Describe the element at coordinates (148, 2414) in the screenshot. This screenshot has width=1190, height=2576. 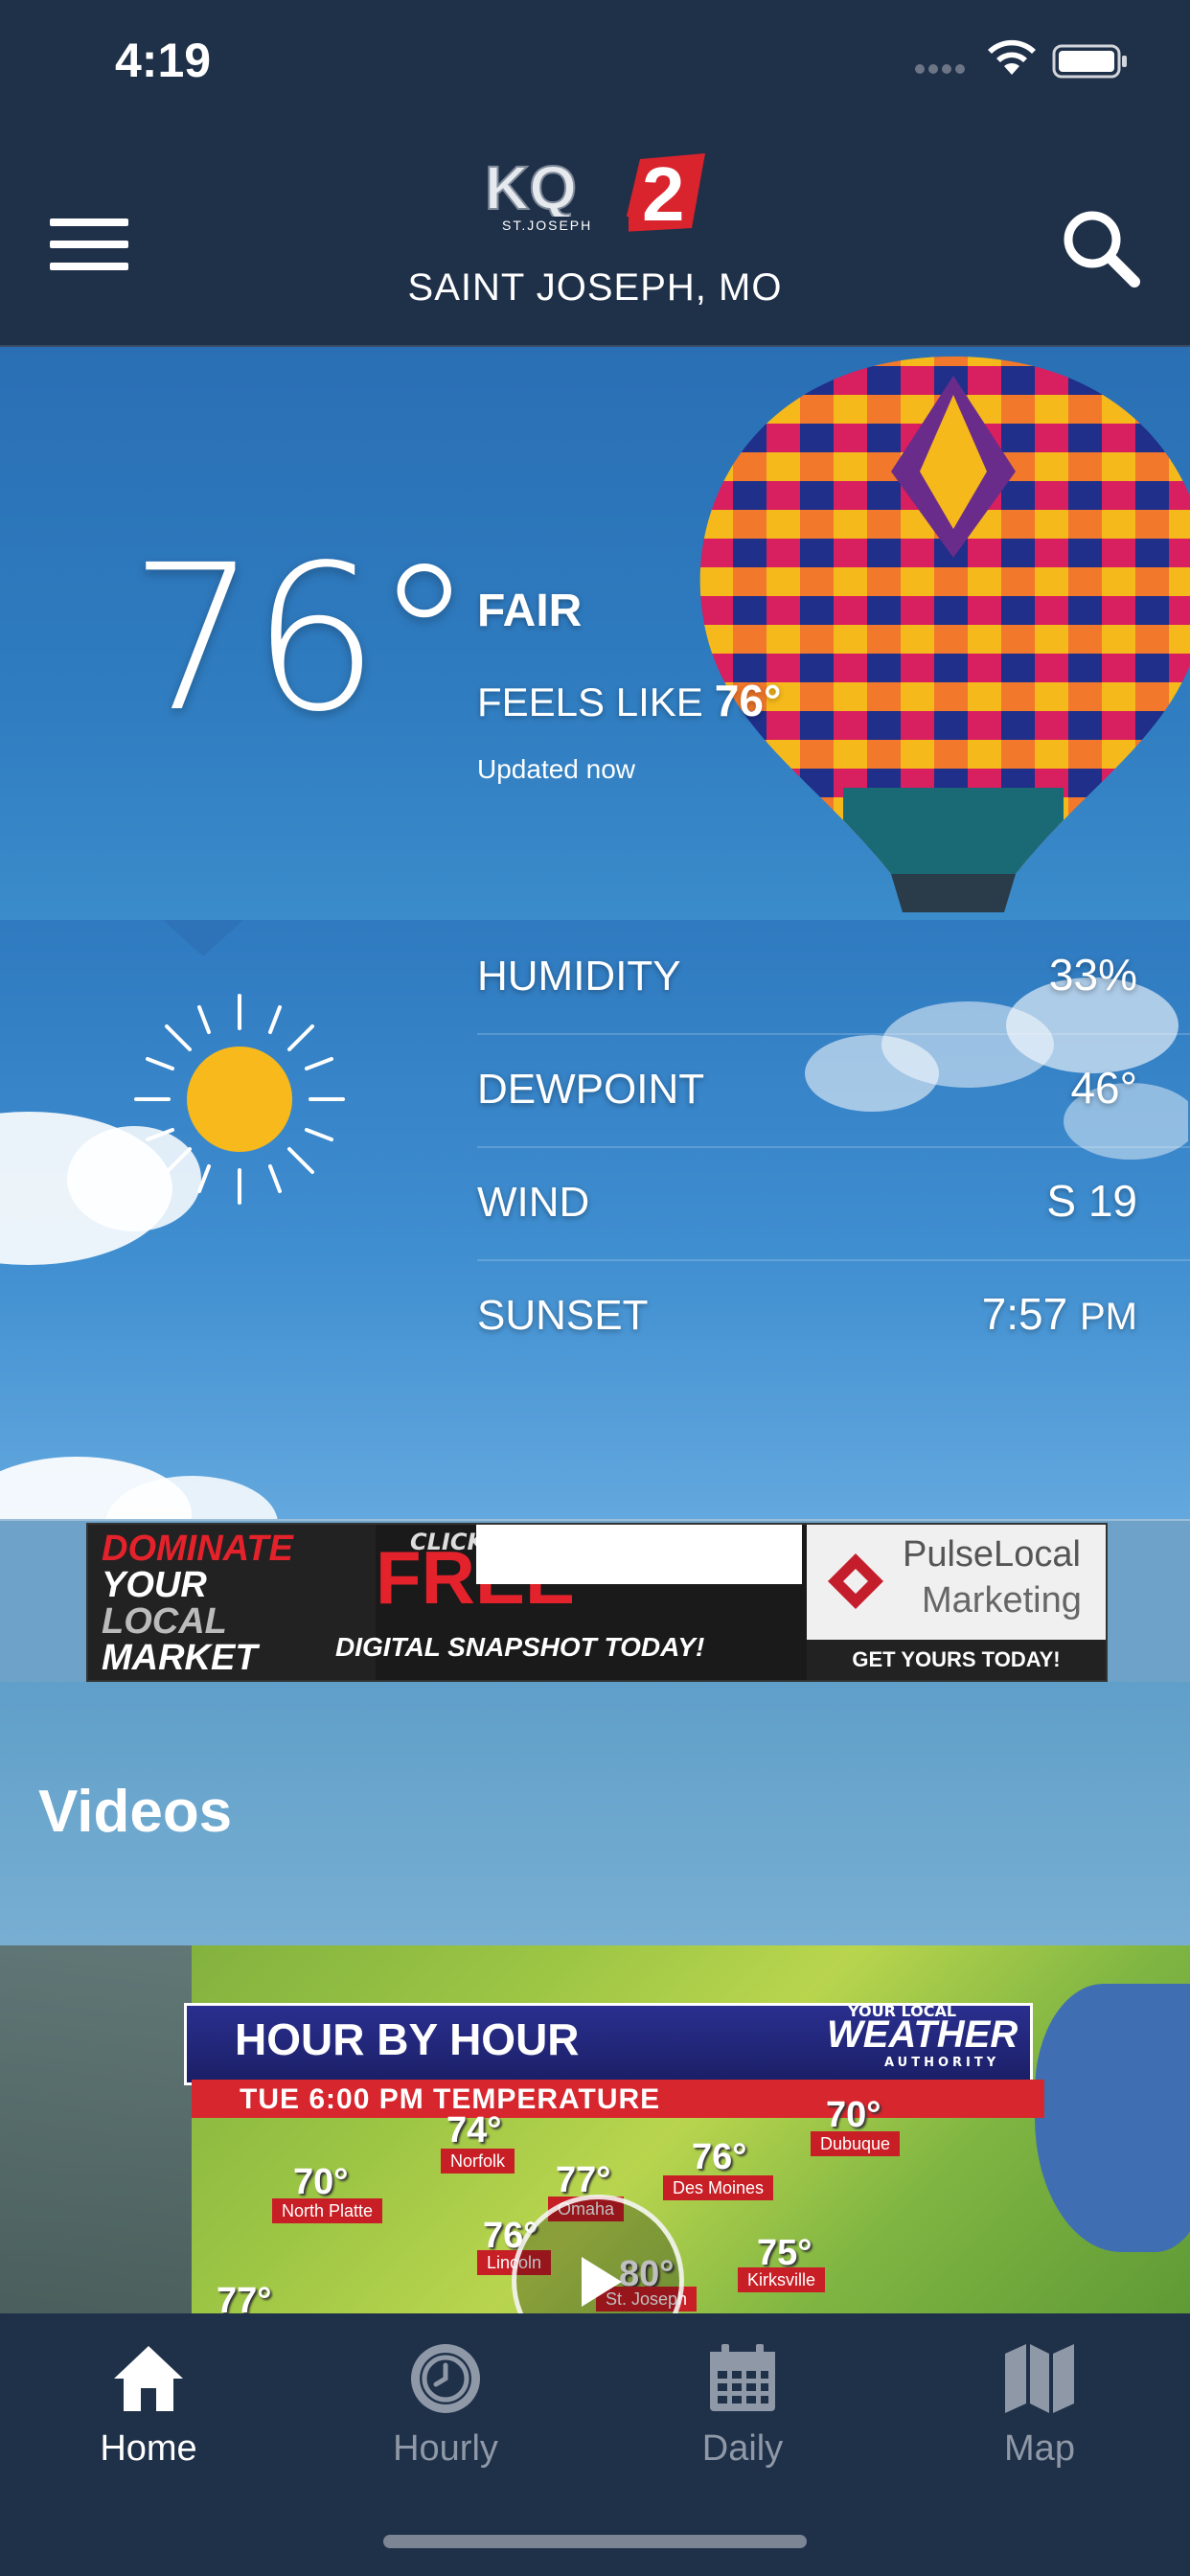
I see `tab-home: Home` at that location.